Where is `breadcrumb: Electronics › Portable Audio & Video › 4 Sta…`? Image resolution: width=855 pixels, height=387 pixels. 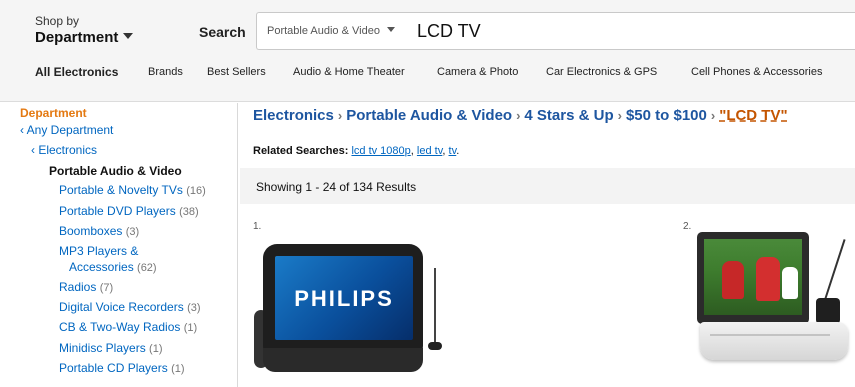 breadcrumb: Electronics › Portable Audio & Video › 4 Sta… is located at coordinates (520, 115).